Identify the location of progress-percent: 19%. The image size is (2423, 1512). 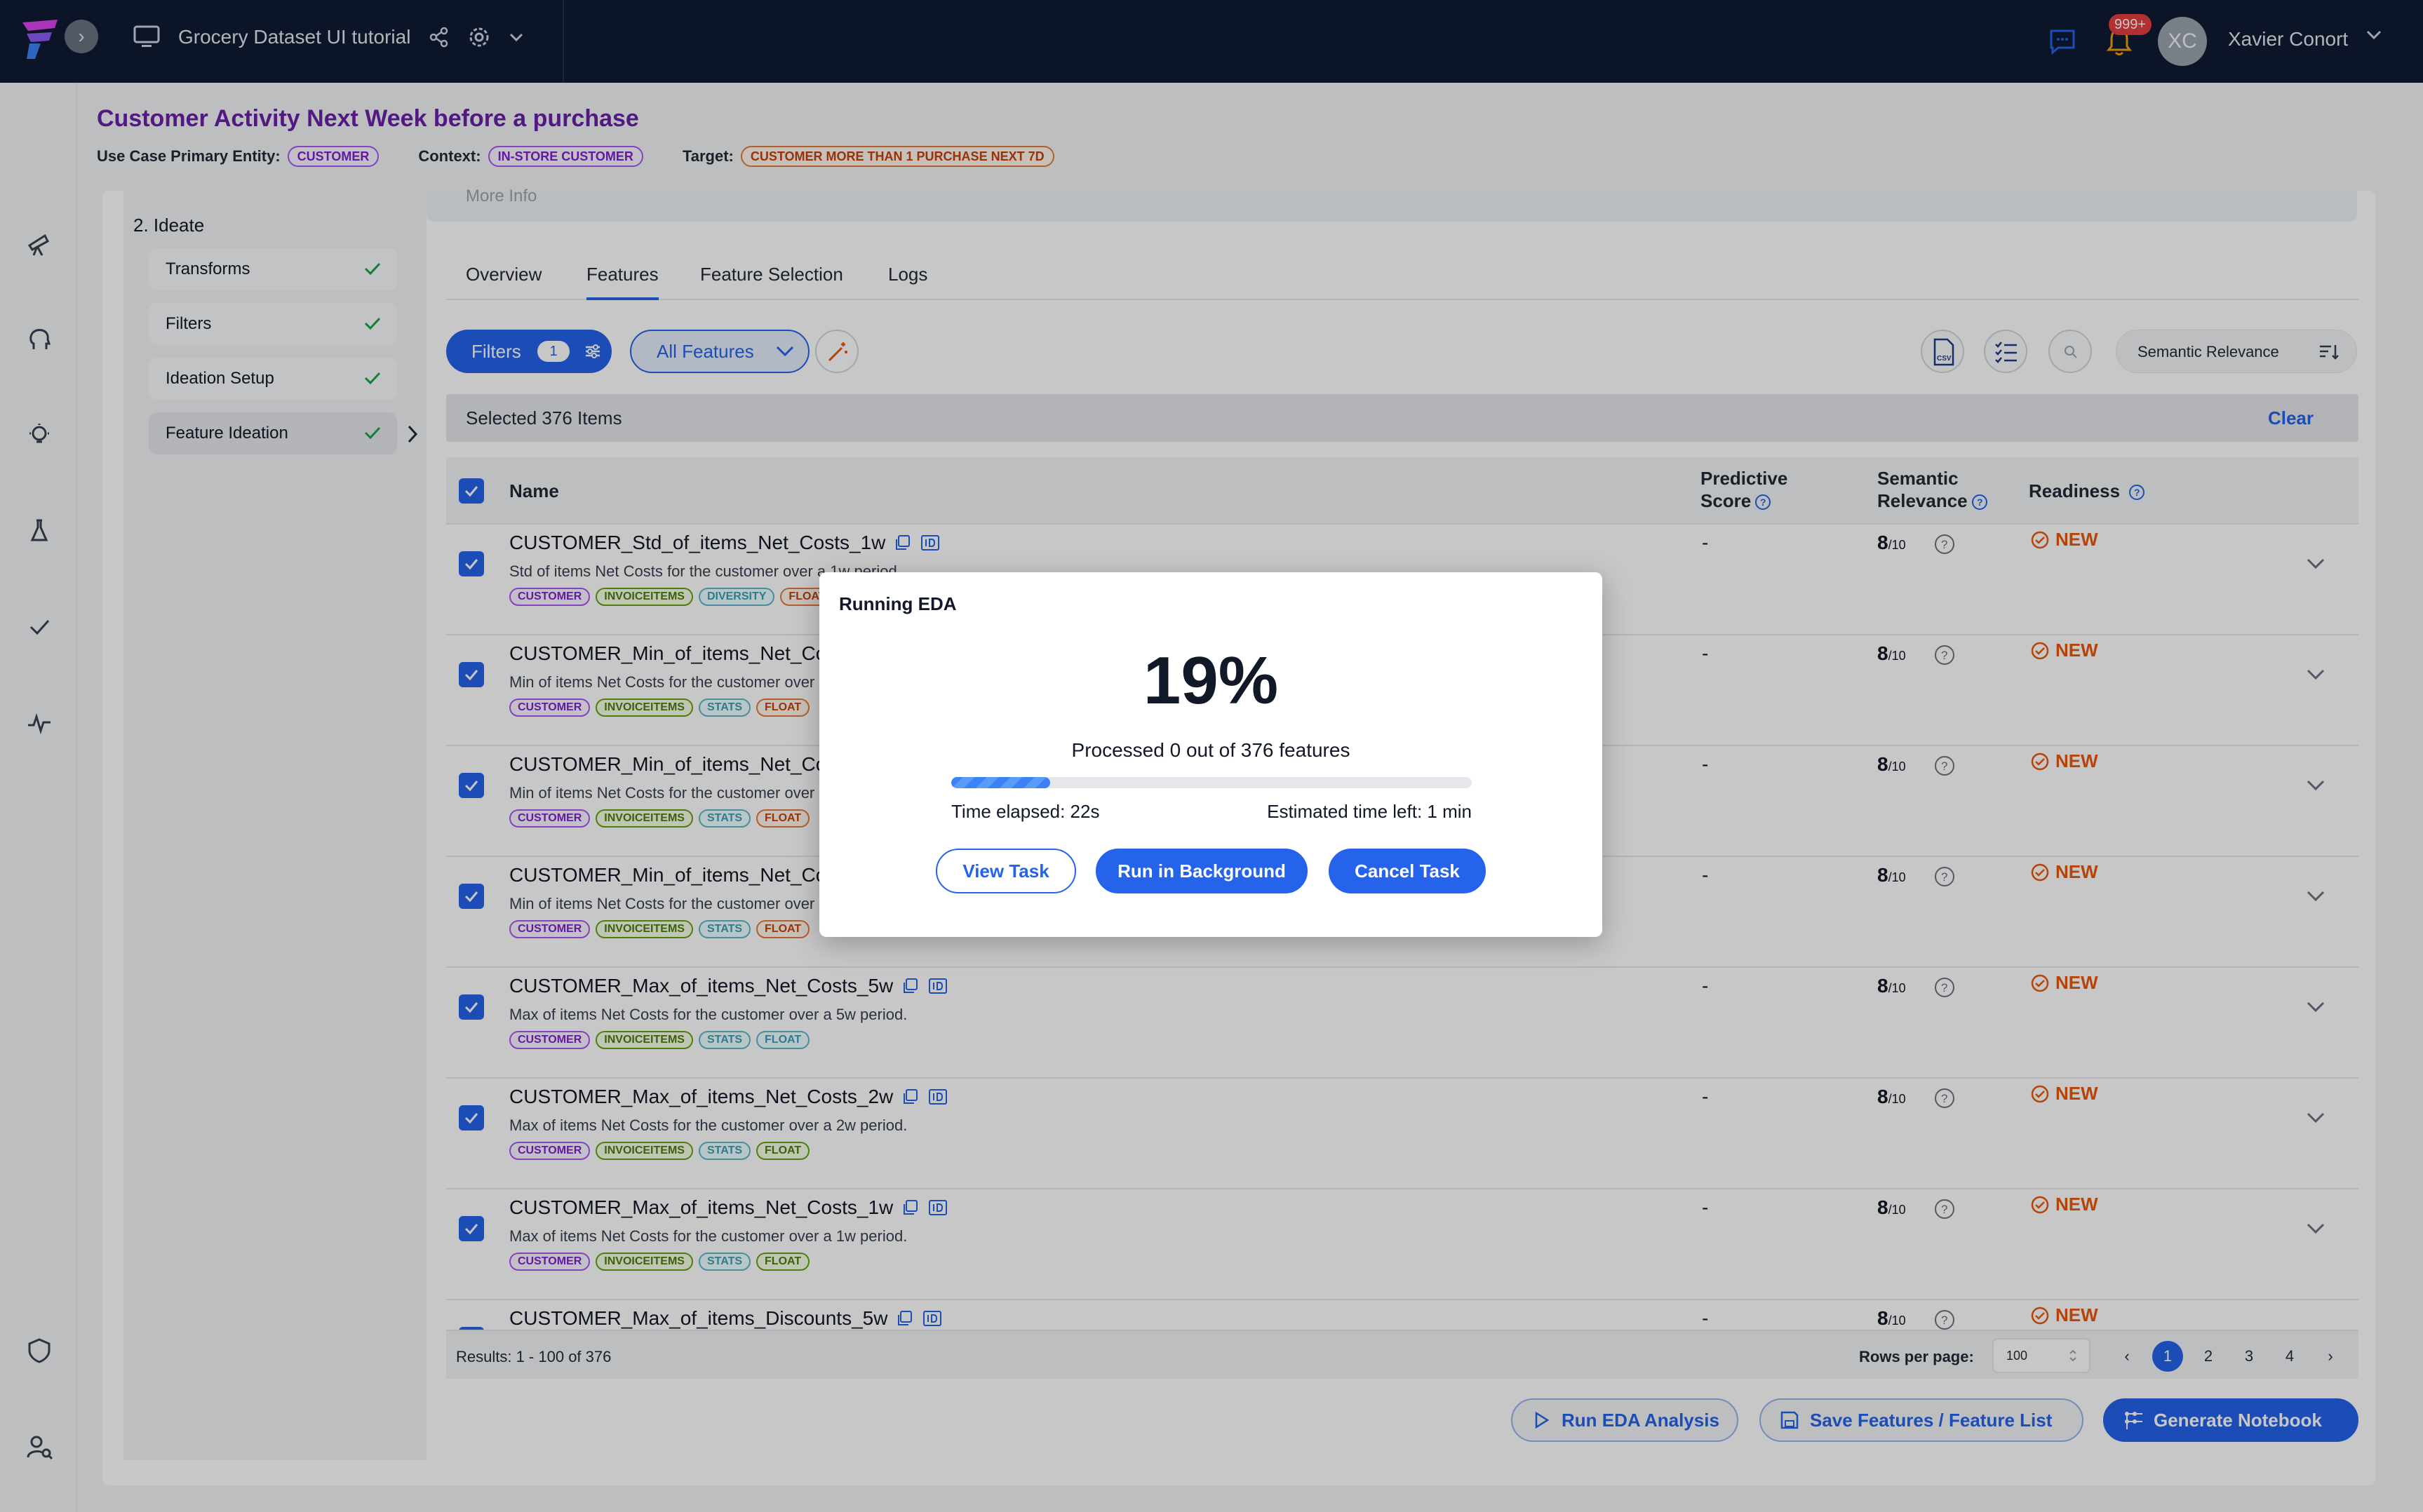
(1211, 680).